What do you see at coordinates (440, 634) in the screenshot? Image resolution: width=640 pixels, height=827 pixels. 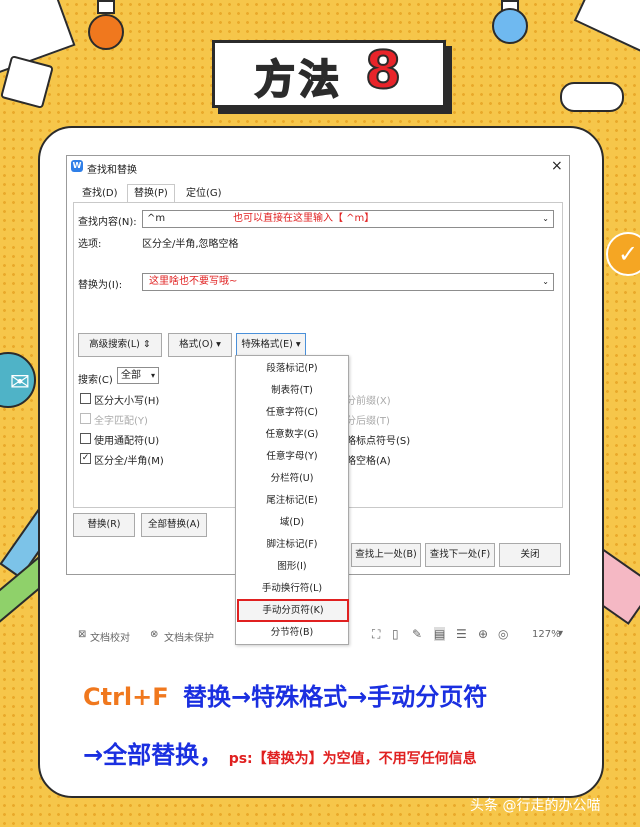 I see `page-view-icon: ▤` at bounding box center [440, 634].